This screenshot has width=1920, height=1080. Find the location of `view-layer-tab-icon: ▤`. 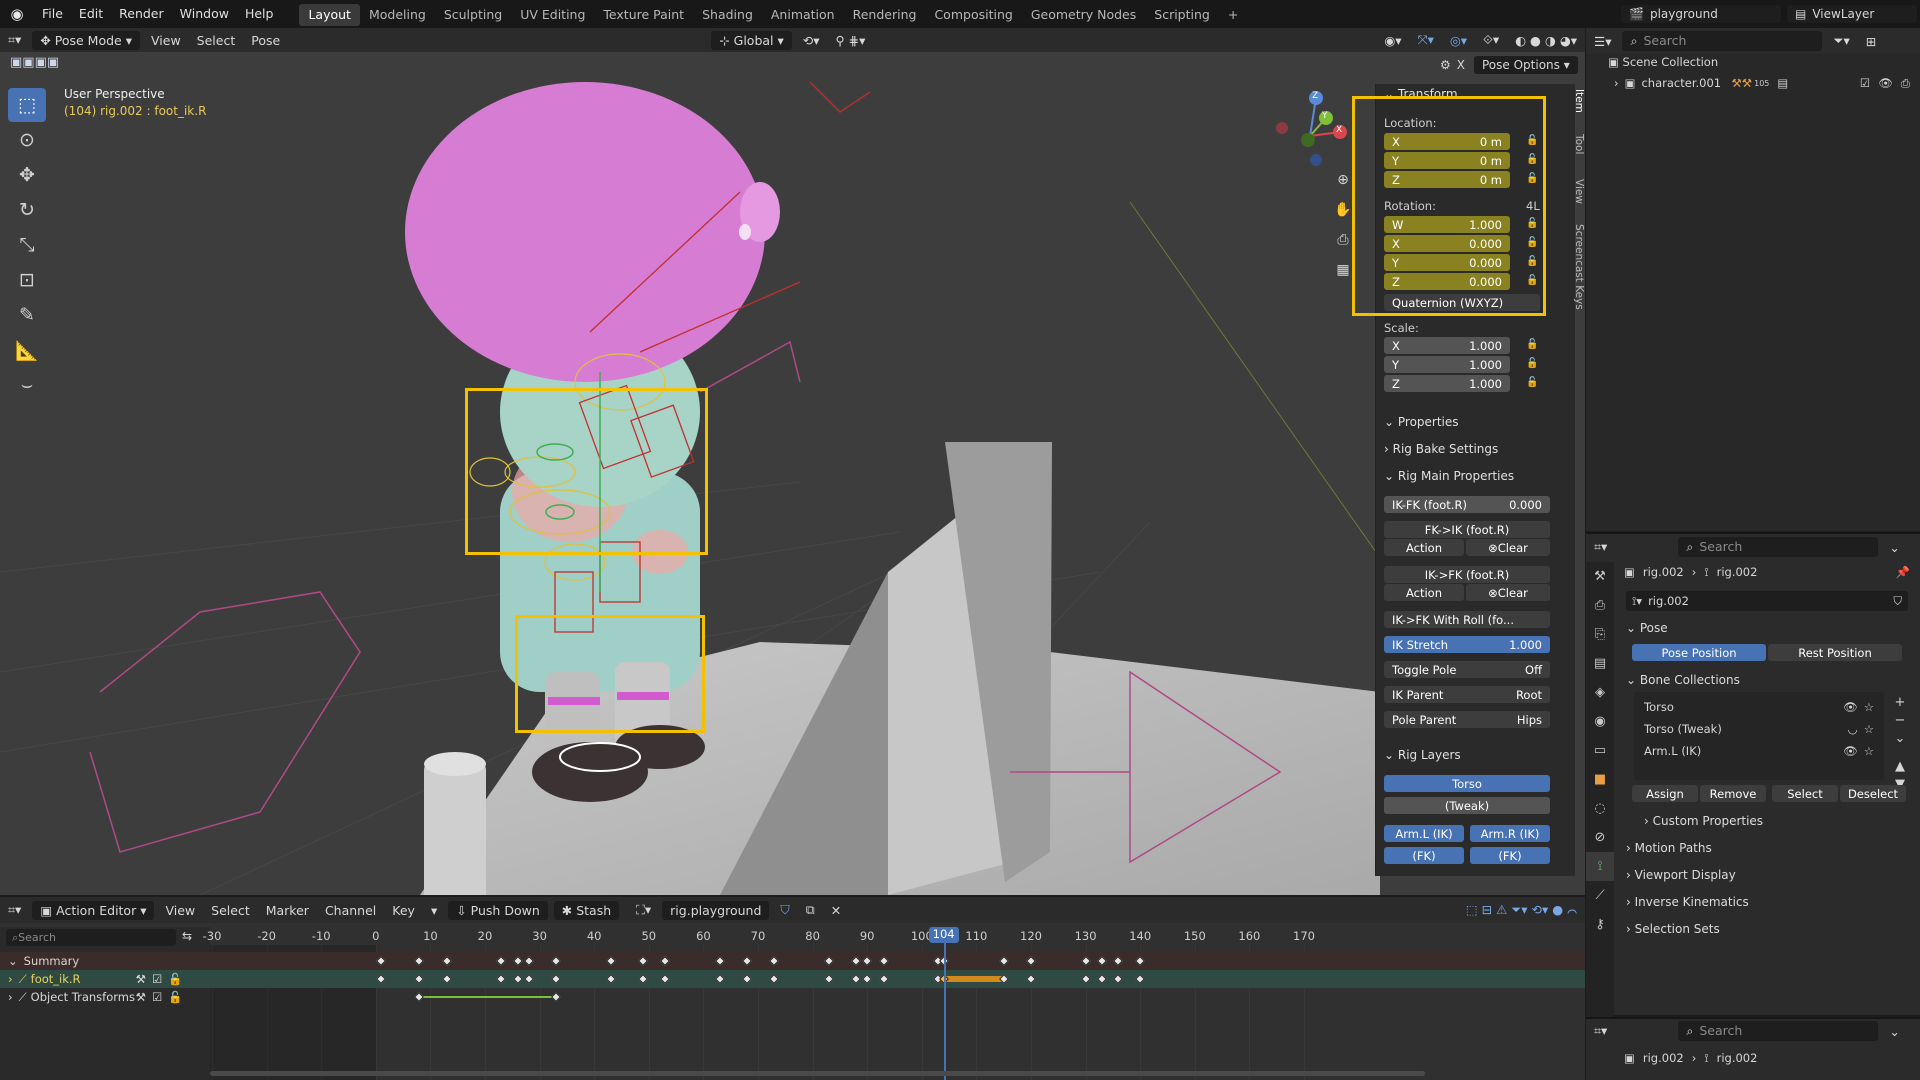

view-layer-tab-icon: ▤ is located at coordinates (1600, 663).